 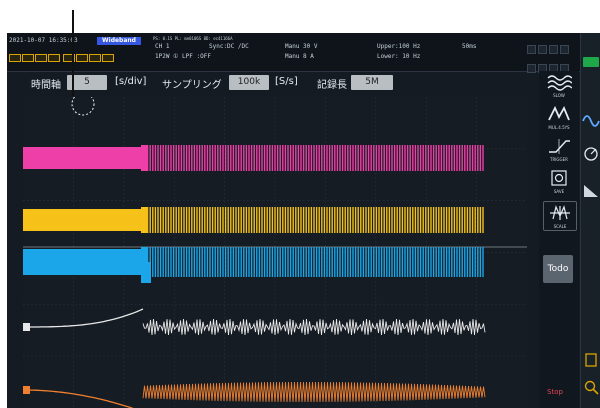 I want to click on status-info: PS: 0.1S PL: me0106S 8D: ec41166A, so click(x=193, y=38).